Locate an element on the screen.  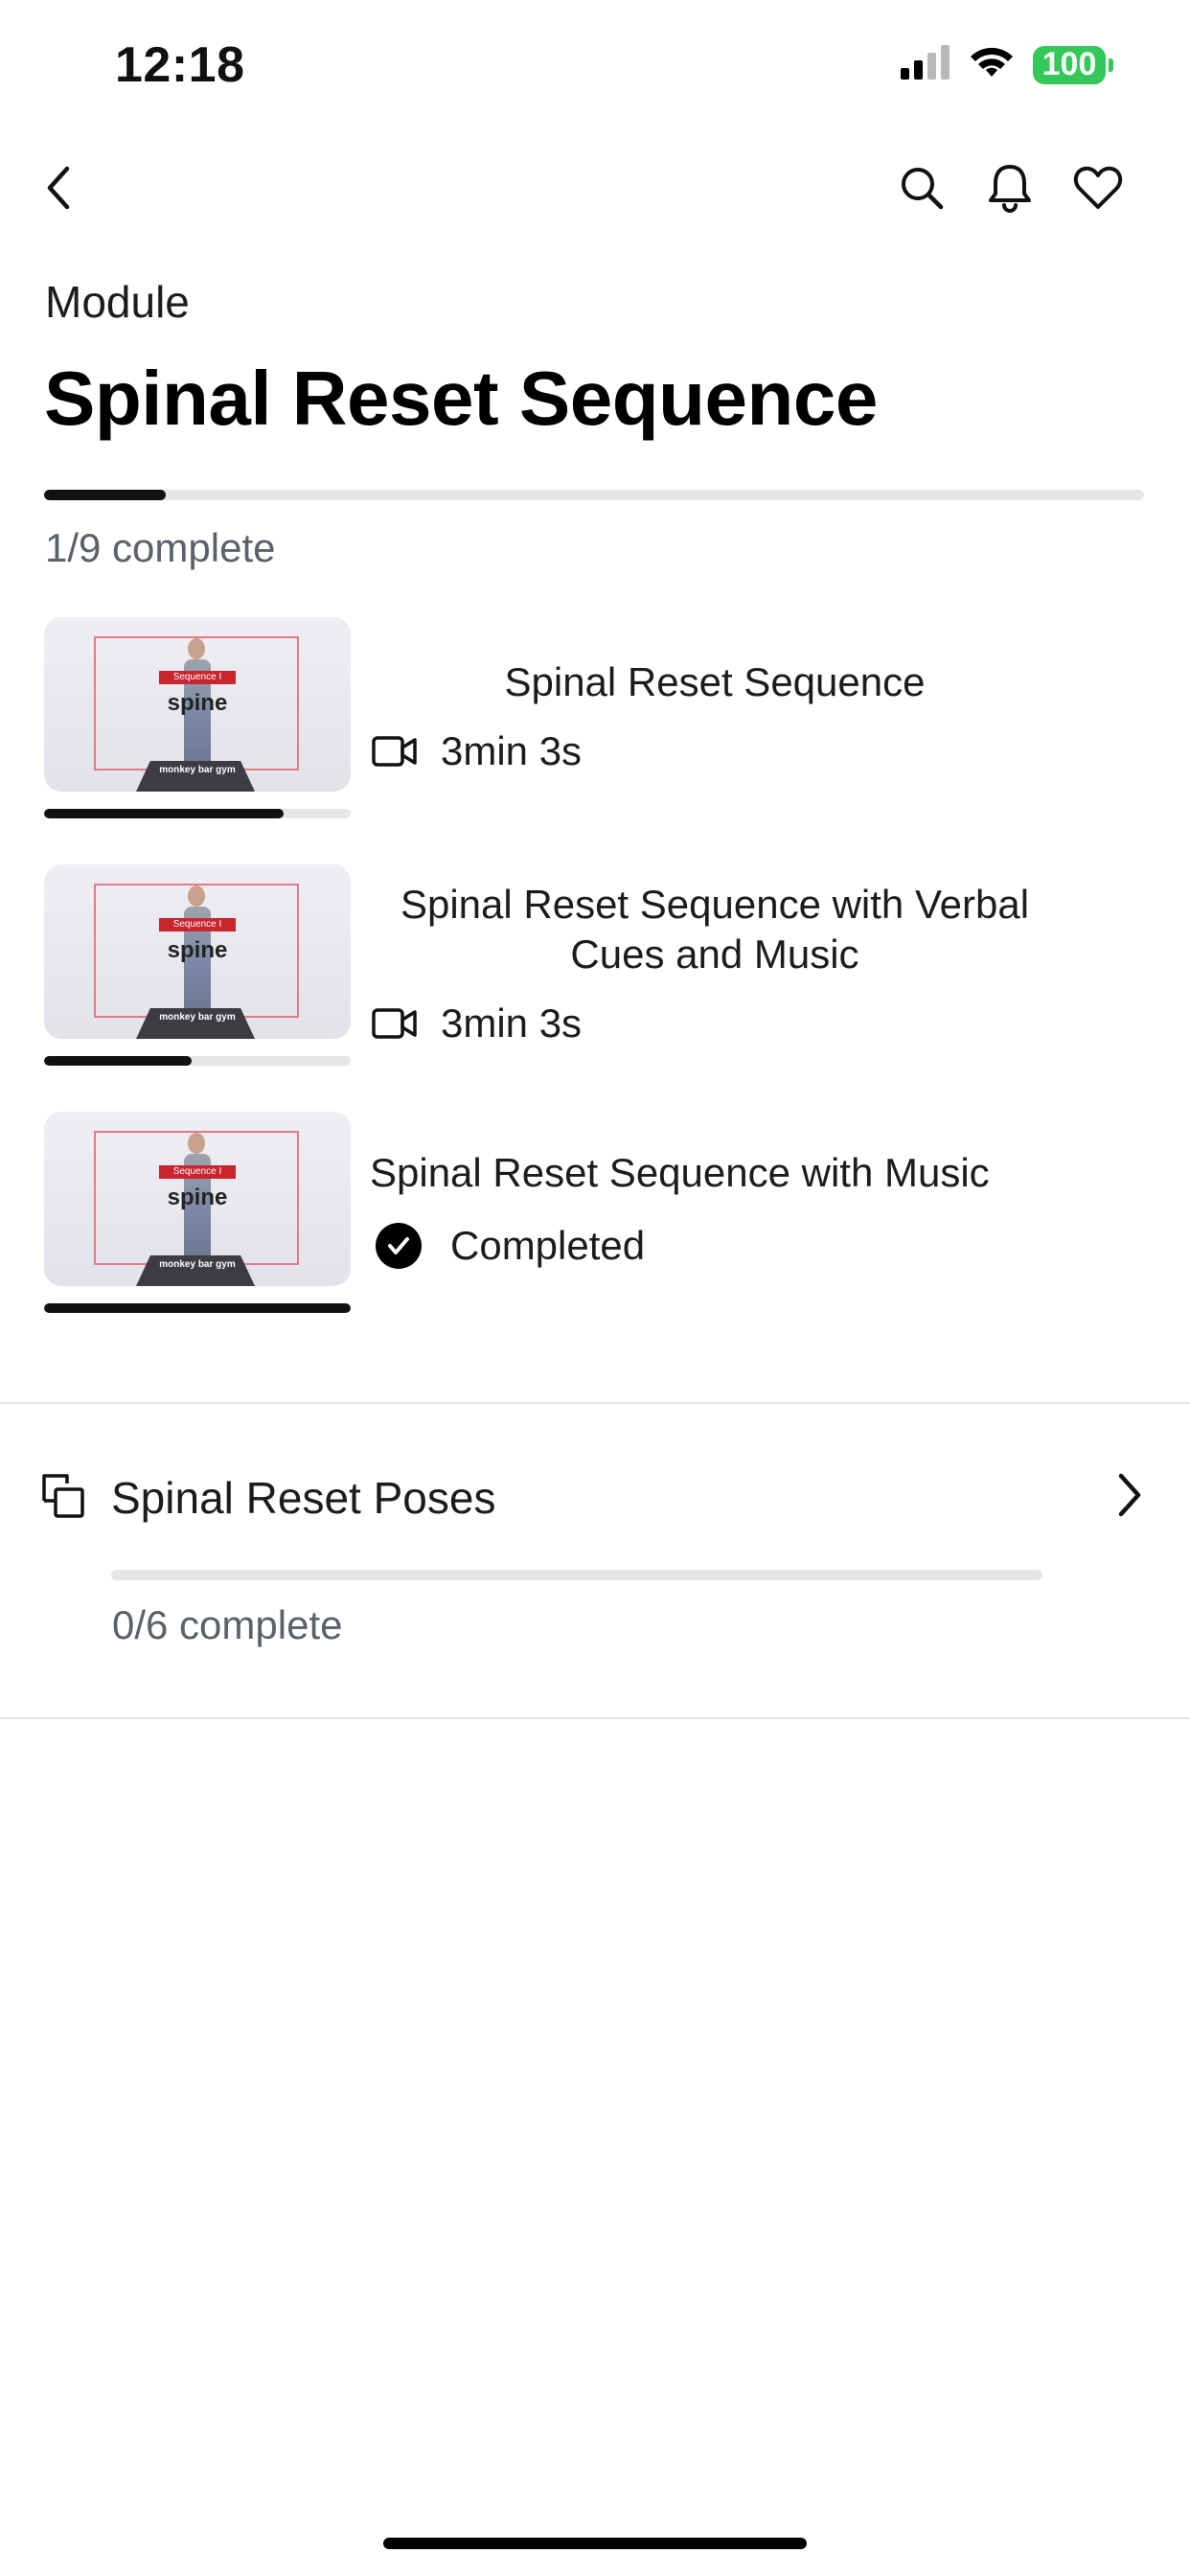
submodule-progress-text: 0/6 complete is located at coordinates (228, 1624).